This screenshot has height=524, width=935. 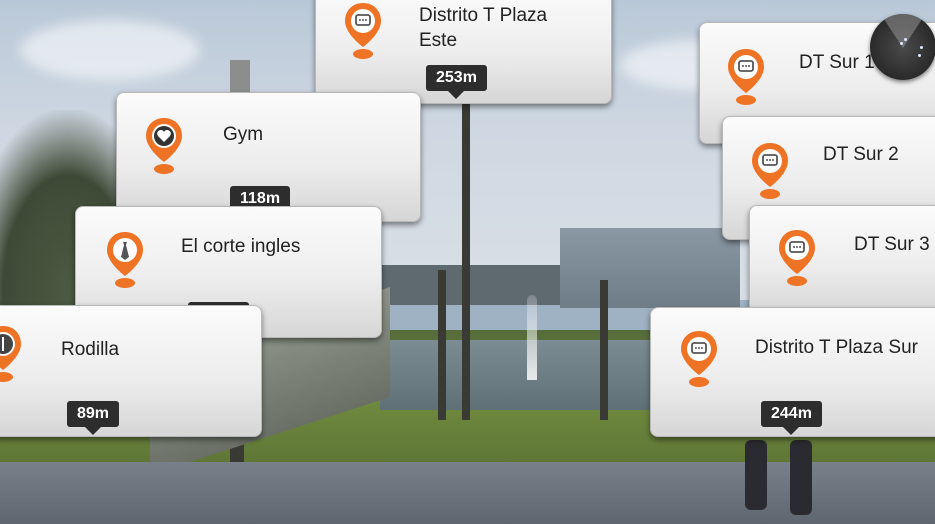 What do you see at coordinates (243, 134) in the screenshot?
I see `poi-name: Gym` at bounding box center [243, 134].